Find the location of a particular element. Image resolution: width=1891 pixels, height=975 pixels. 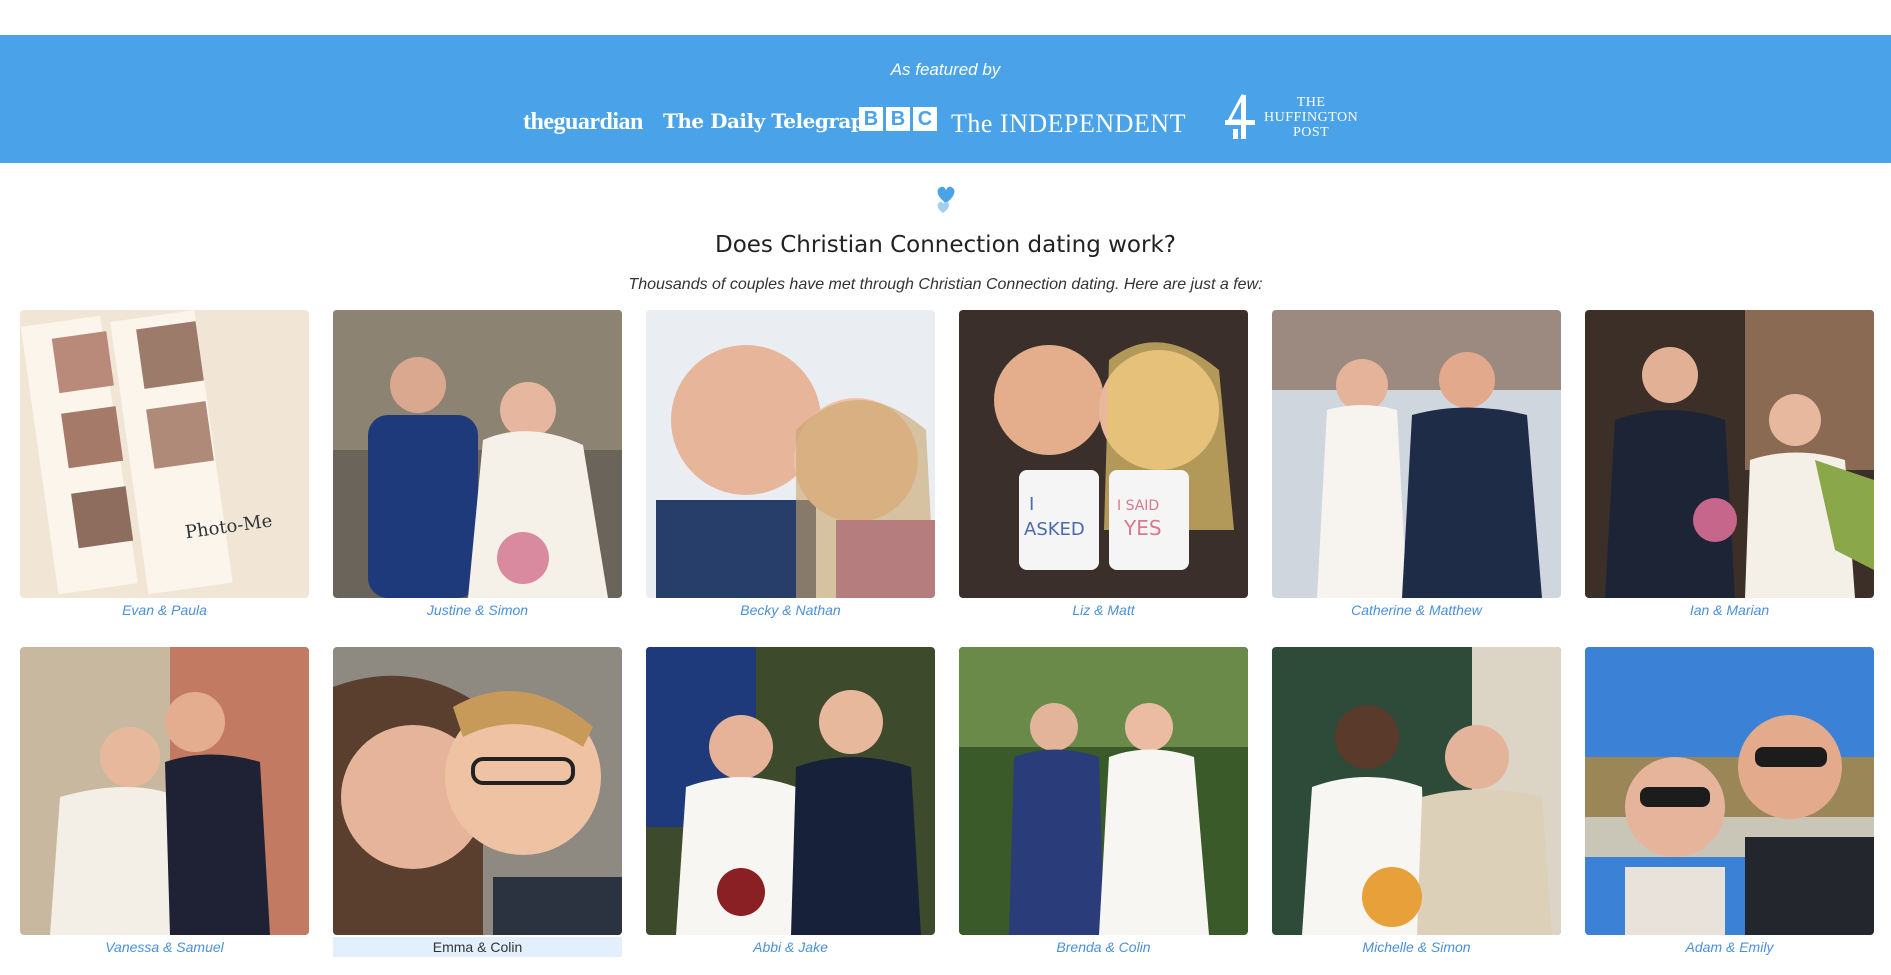

bbc-logo: B B C is located at coordinates (898, 120).